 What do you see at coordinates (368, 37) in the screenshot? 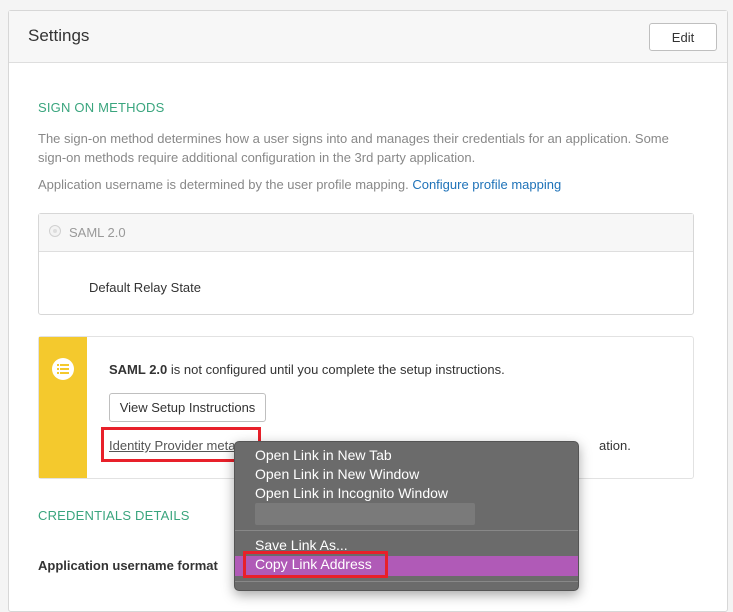
I see `panel-header: Settings Edit` at bounding box center [368, 37].